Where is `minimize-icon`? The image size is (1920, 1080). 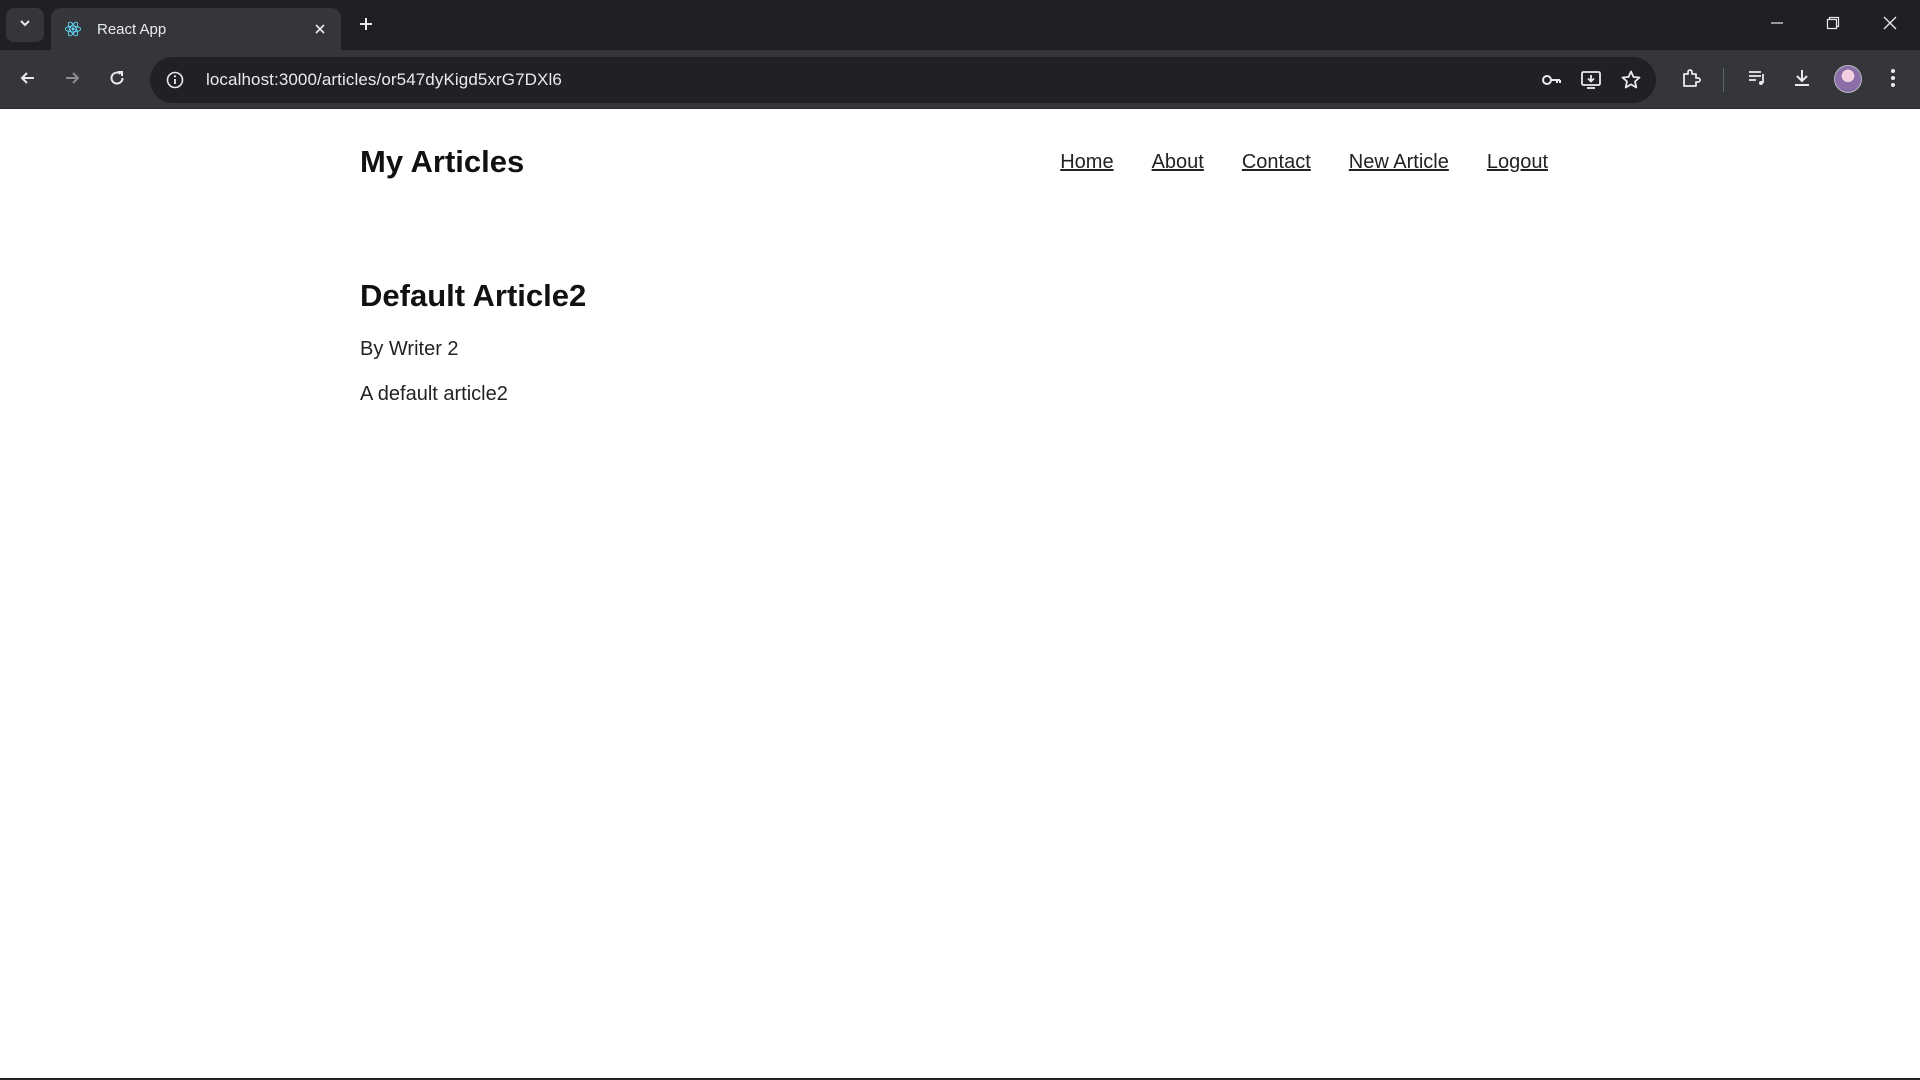
minimize-icon is located at coordinates (1777, 25).